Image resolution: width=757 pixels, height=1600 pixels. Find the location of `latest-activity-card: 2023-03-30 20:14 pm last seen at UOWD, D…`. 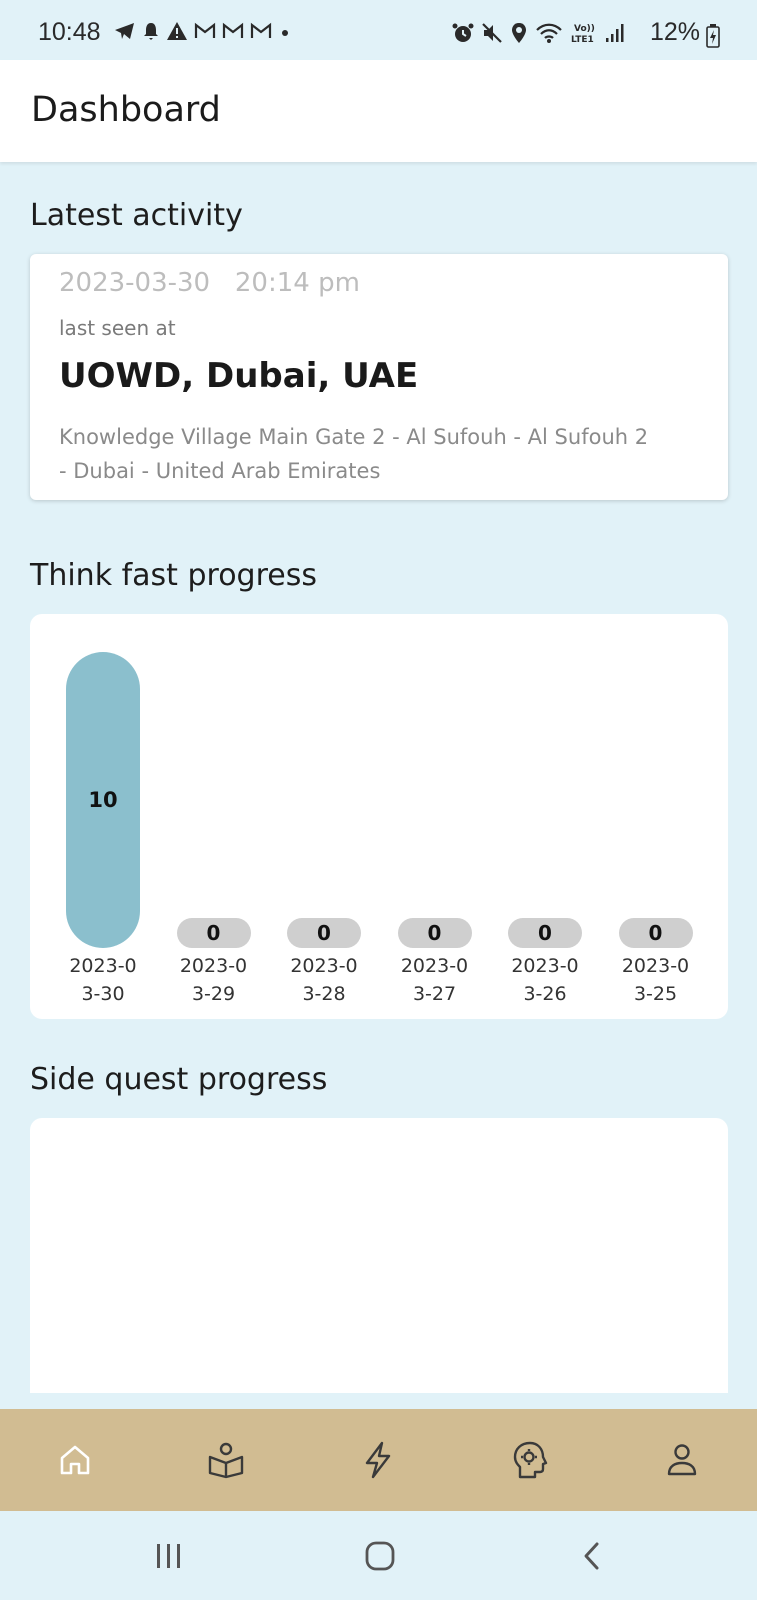

latest-activity-card: 2023-03-30 20:14 pm last seen at UOWD, D… is located at coordinates (379, 377).